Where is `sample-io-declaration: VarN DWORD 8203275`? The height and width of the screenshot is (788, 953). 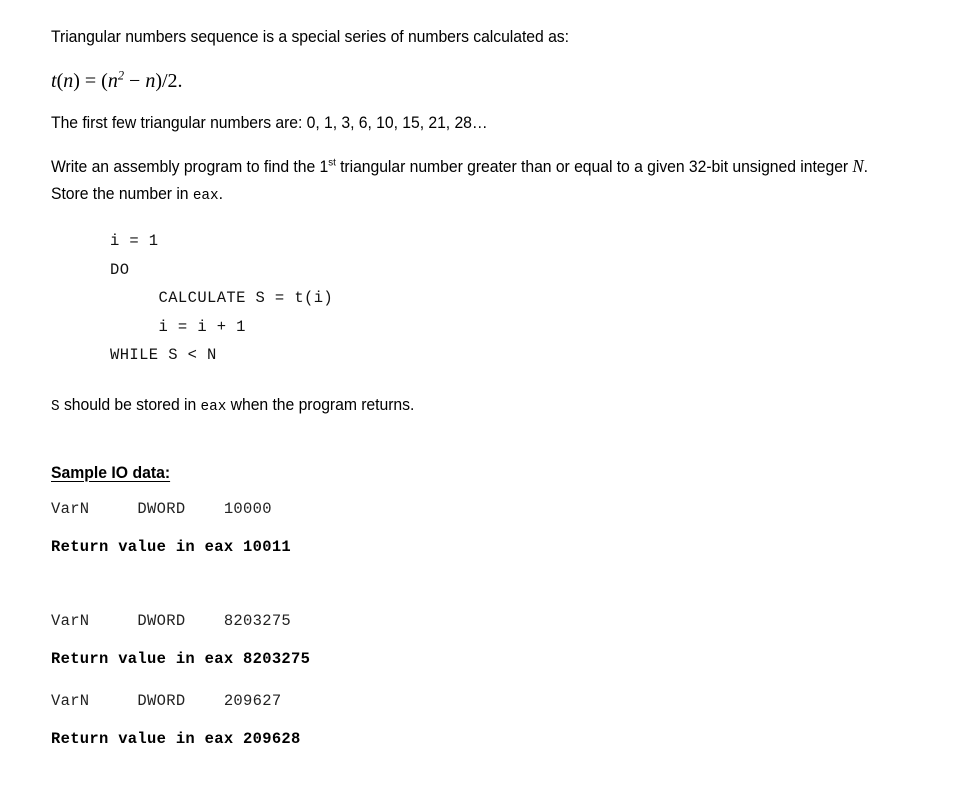
sample-io-declaration: VarN DWORD 8203275 is located at coordinates (171, 620).